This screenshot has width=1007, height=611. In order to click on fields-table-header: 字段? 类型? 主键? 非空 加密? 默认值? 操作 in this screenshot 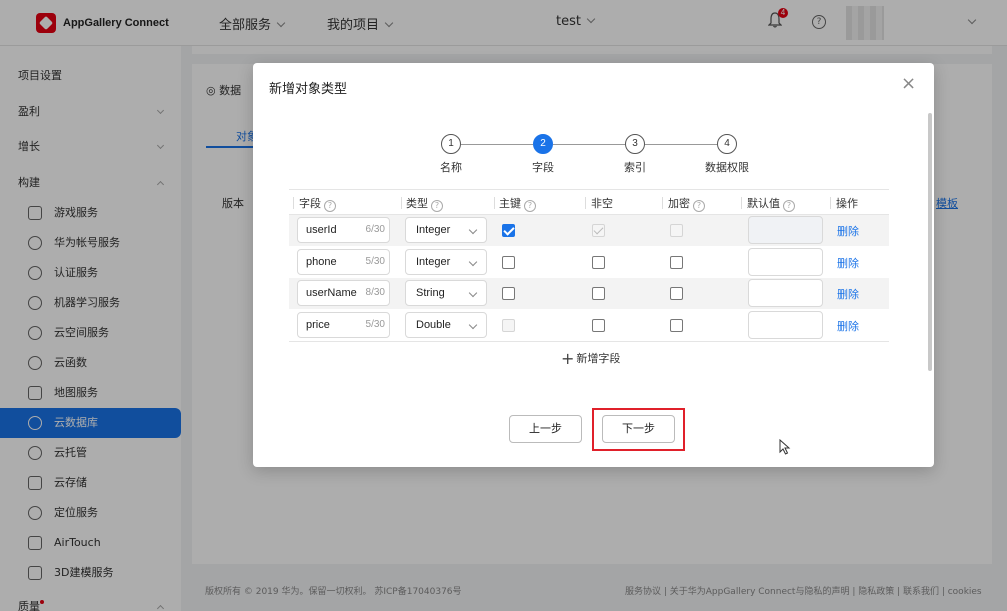, I will do `click(589, 202)`.